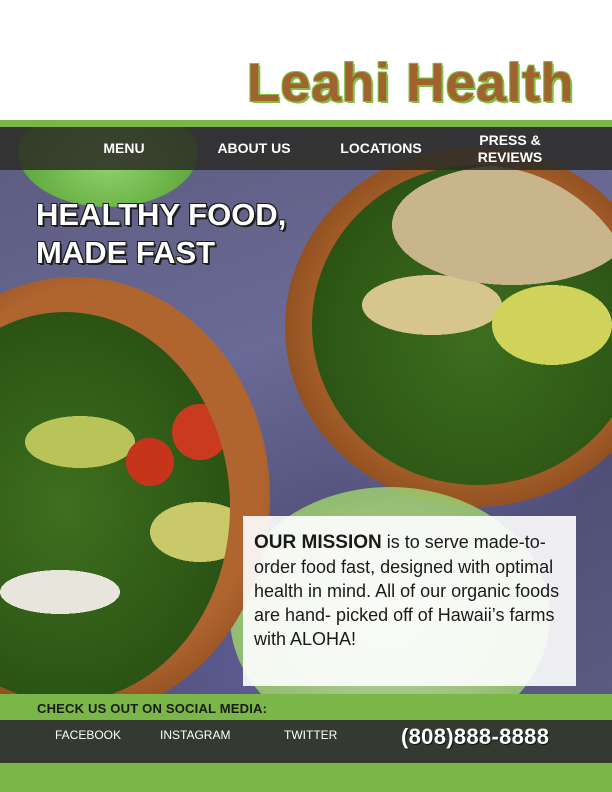 The width and height of the screenshot is (612, 792). What do you see at coordinates (475, 737) in the screenshot?
I see `phone-number: (808)888-8888` at bounding box center [475, 737].